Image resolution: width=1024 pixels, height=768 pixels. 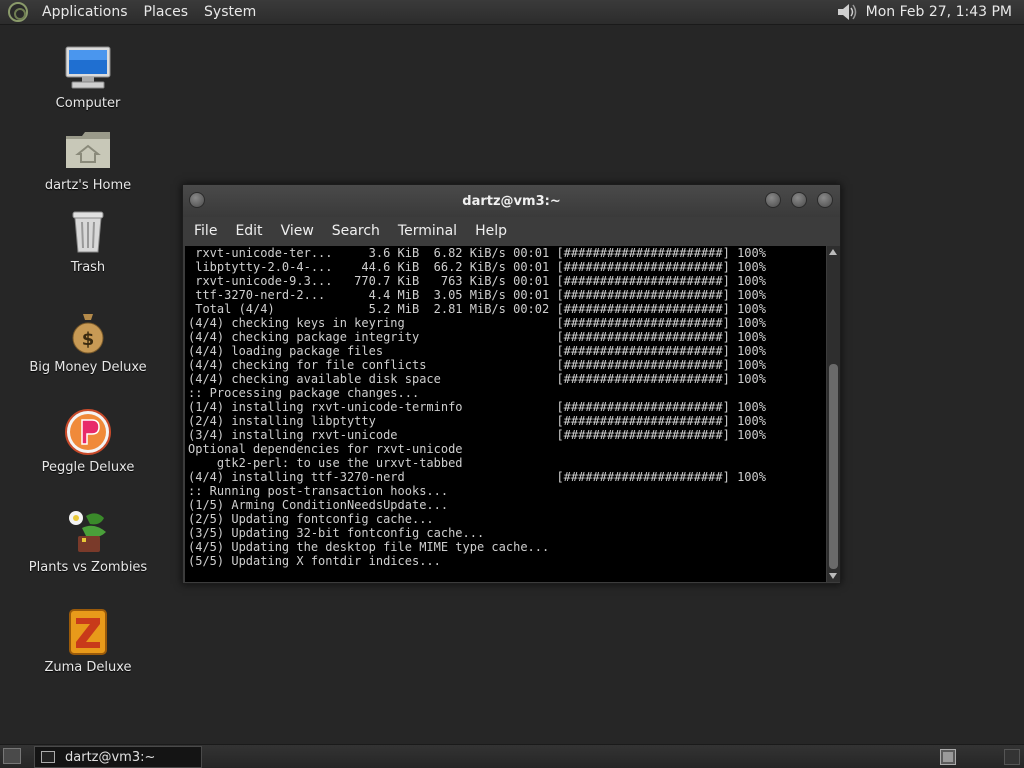 What do you see at coordinates (88, 103) in the screenshot?
I see `desktop-icon-label: Computer` at bounding box center [88, 103].